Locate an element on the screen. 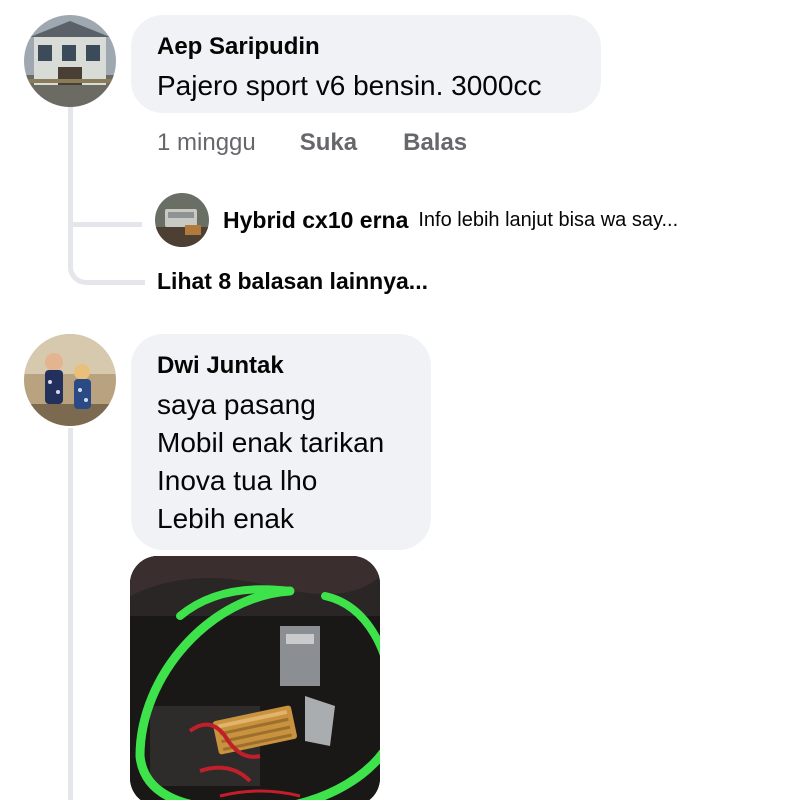 This screenshot has width=800, height=800. comment-text-line: Mobil enak tarikan is located at coordinates (271, 442).